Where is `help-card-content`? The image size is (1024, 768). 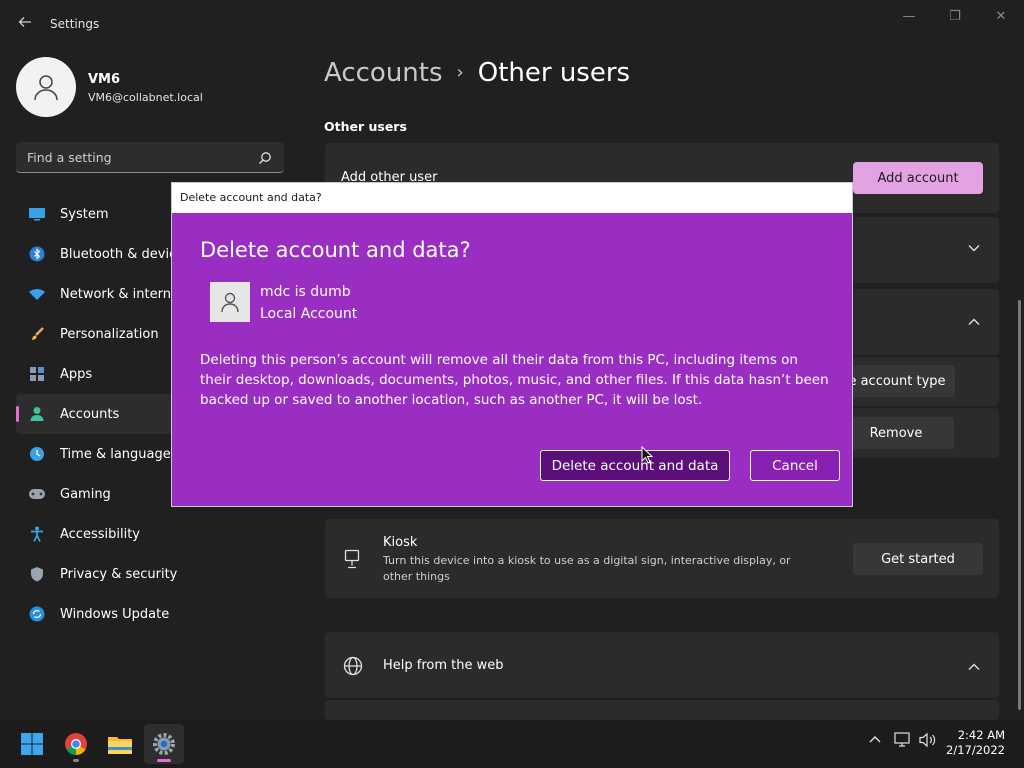
help-card-content is located at coordinates (662, 710).